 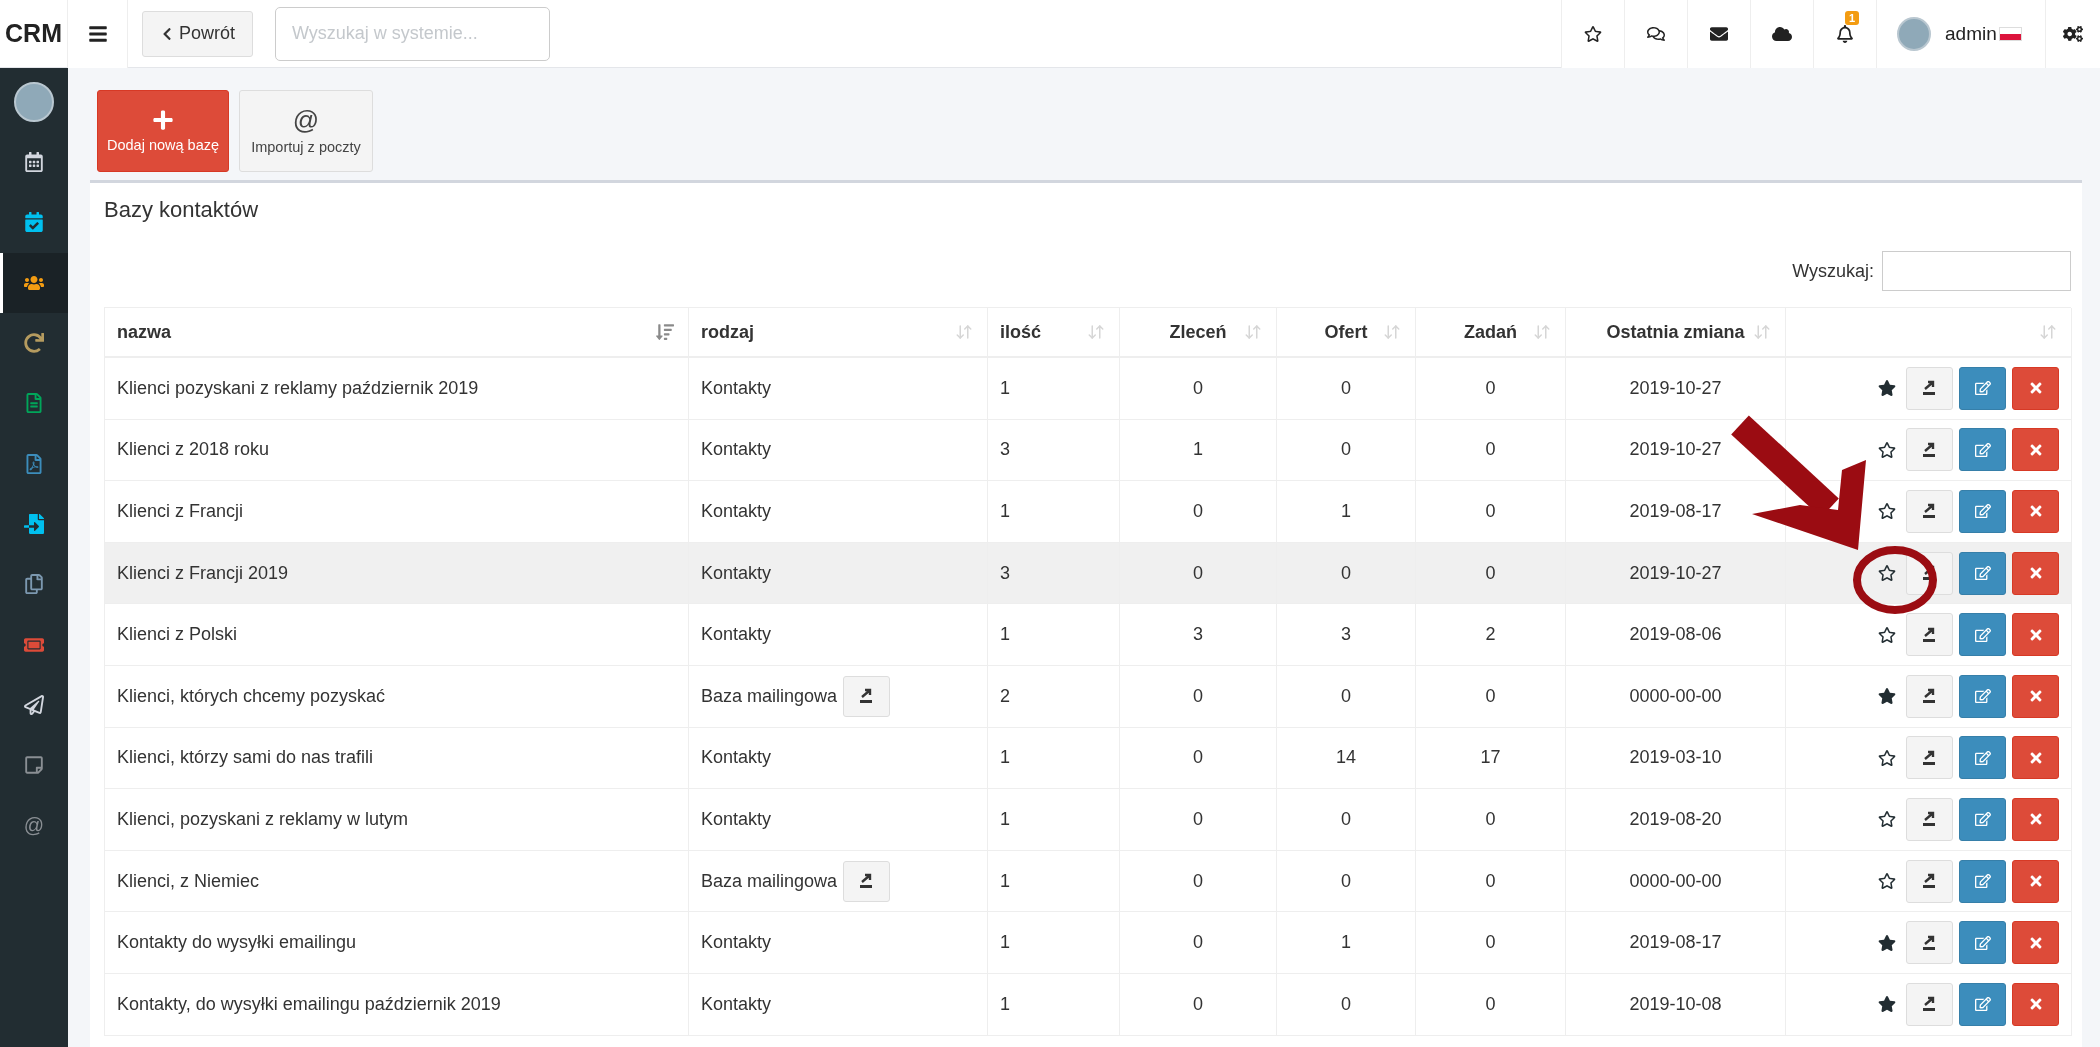 What do you see at coordinates (397, 696) in the screenshot?
I see `table-cell: Klienci, których chcemy pozyskać` at bounding box center [397, 696].